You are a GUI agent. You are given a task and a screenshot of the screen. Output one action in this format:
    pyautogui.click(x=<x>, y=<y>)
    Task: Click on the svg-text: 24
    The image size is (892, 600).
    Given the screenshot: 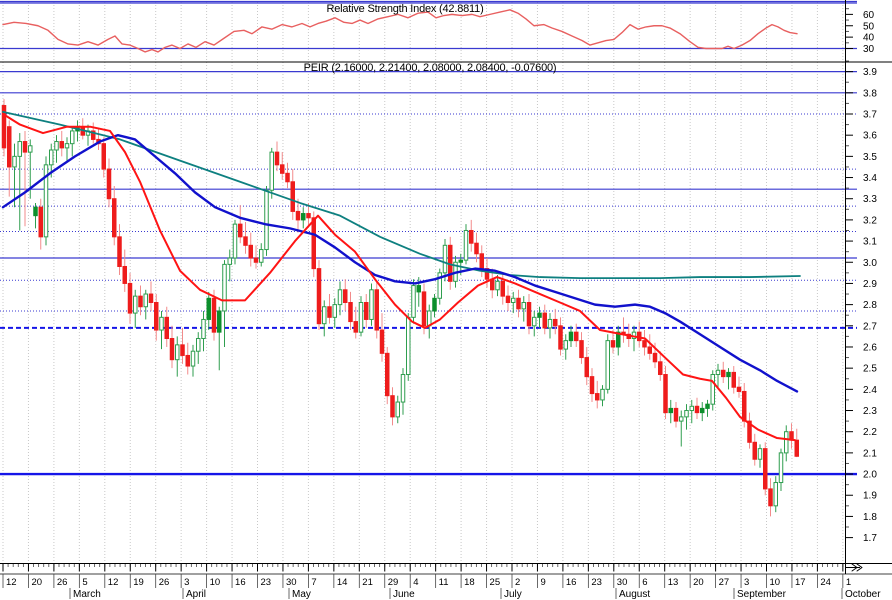 What is the action you would take?
    pyautogui.click(x=825, y=582)
    